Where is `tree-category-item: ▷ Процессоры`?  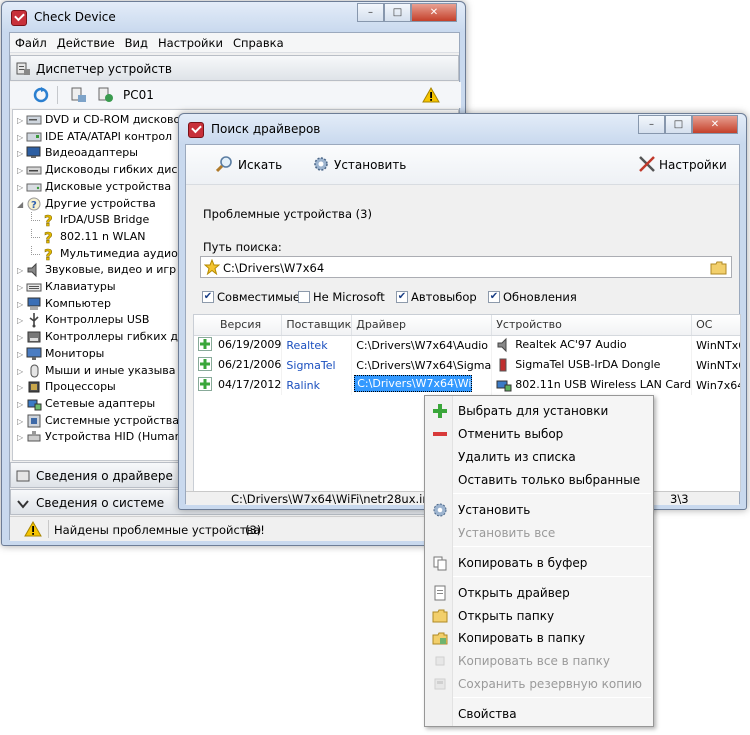
tree-category-item: ▷ Процессоры is located at coordinates (66, 387).